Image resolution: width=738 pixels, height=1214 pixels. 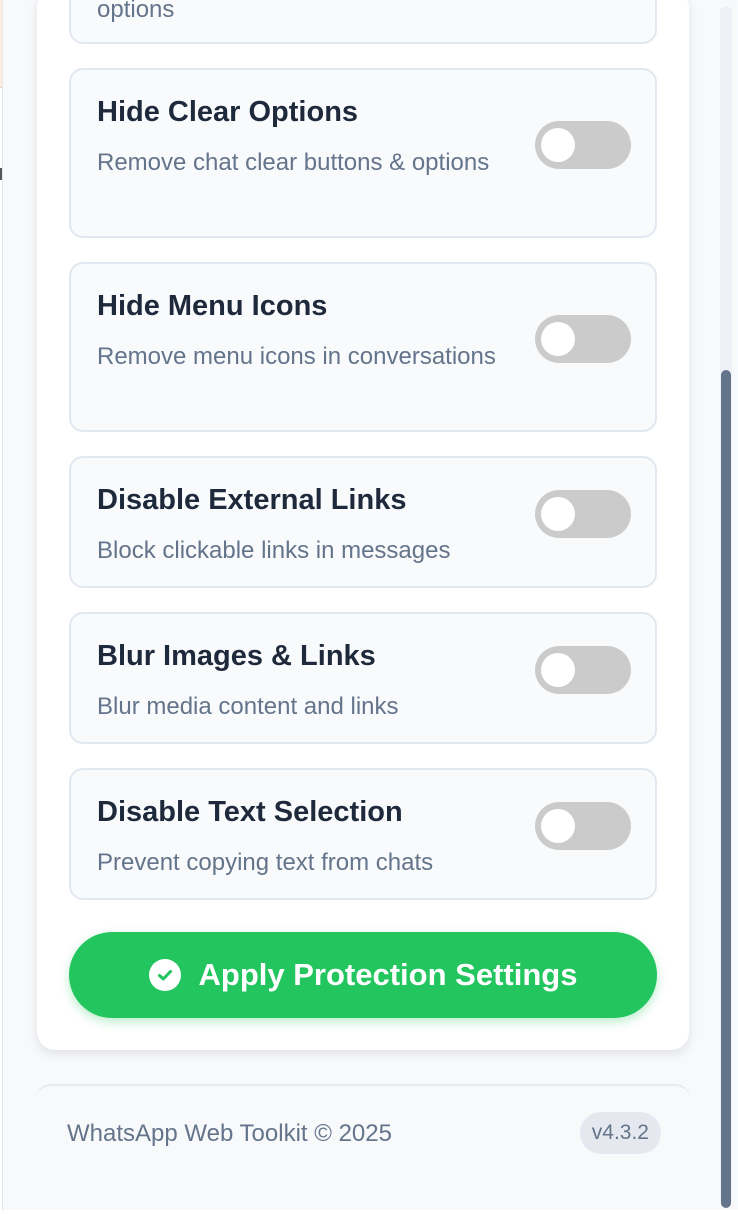 I want to click on disable-text-selection-toggle, so click(x=583, y=826).